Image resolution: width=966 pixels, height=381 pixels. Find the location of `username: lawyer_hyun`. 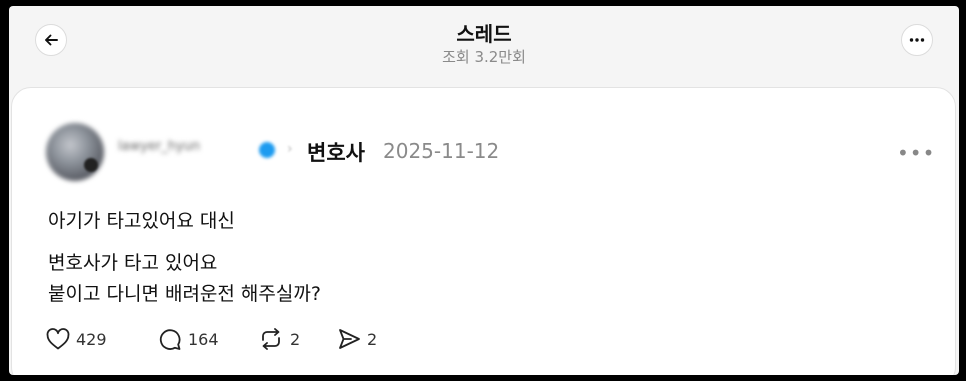

username: lawyer_hyun is located at coordinates (159, 146).